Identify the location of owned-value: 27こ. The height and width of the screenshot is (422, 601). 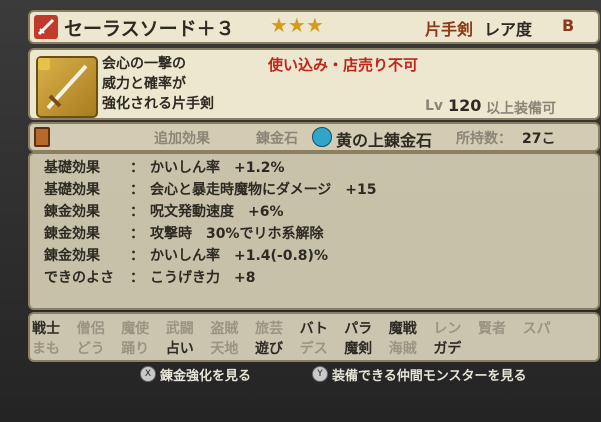
(539, 139).